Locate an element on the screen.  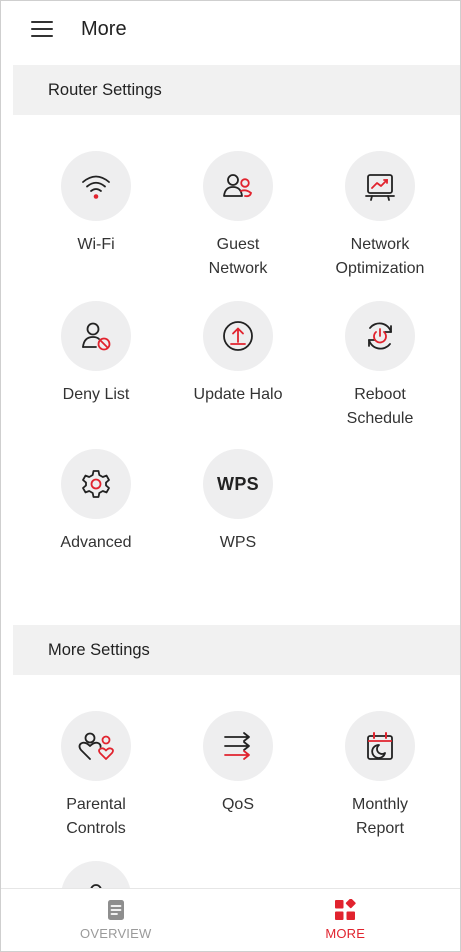
reboot-schedule-icon is located at coordinates (380, 336).